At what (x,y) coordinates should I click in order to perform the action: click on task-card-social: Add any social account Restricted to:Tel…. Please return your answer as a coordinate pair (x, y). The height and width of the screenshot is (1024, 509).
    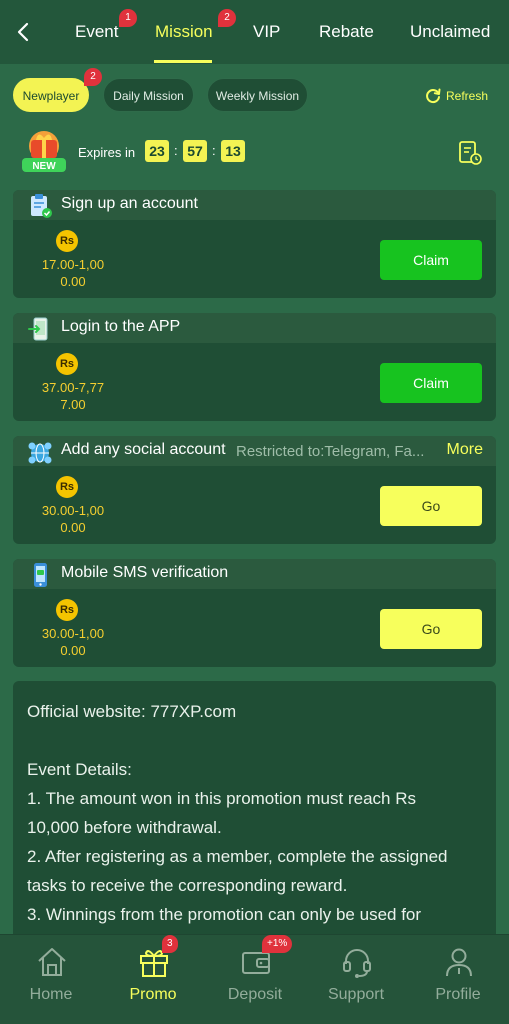
    Looking at the image, I should click on (254, 490).